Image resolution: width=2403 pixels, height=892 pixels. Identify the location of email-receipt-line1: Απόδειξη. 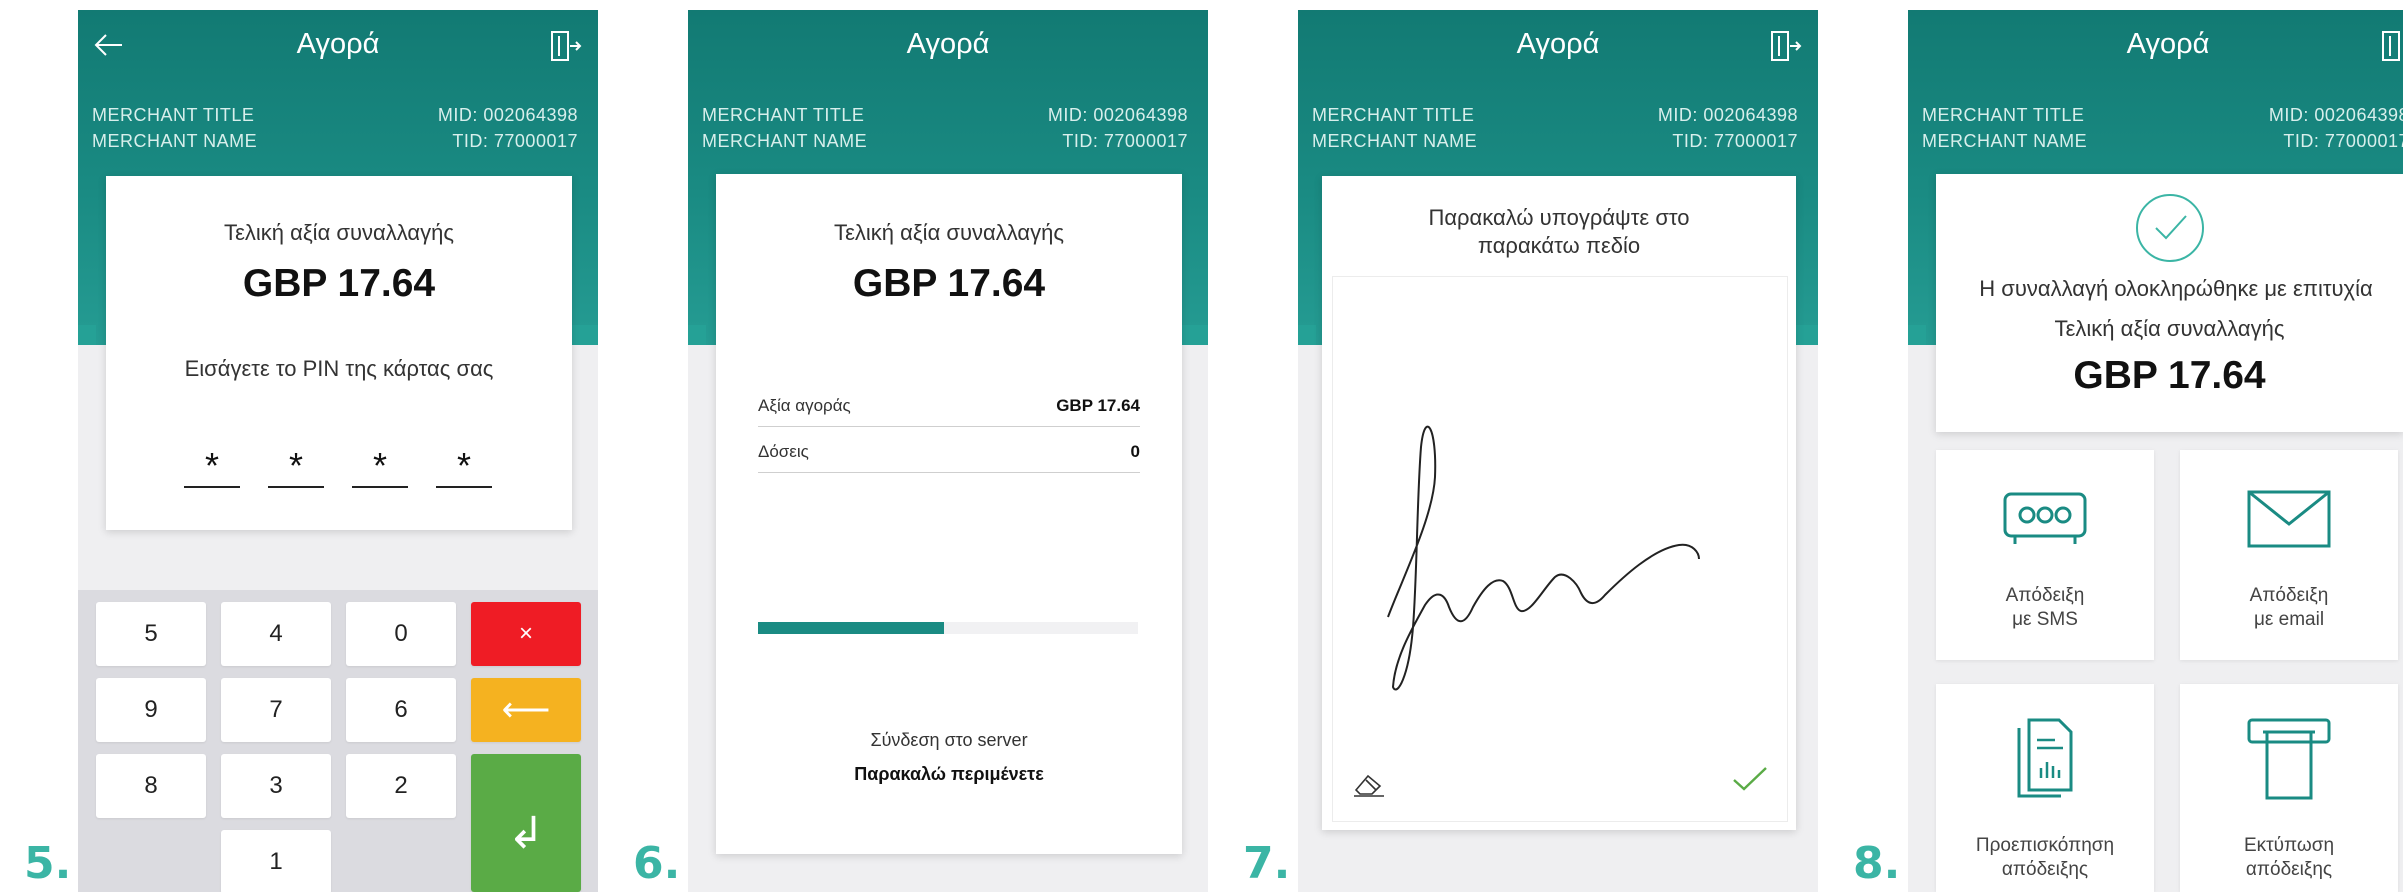
(2289, 595).